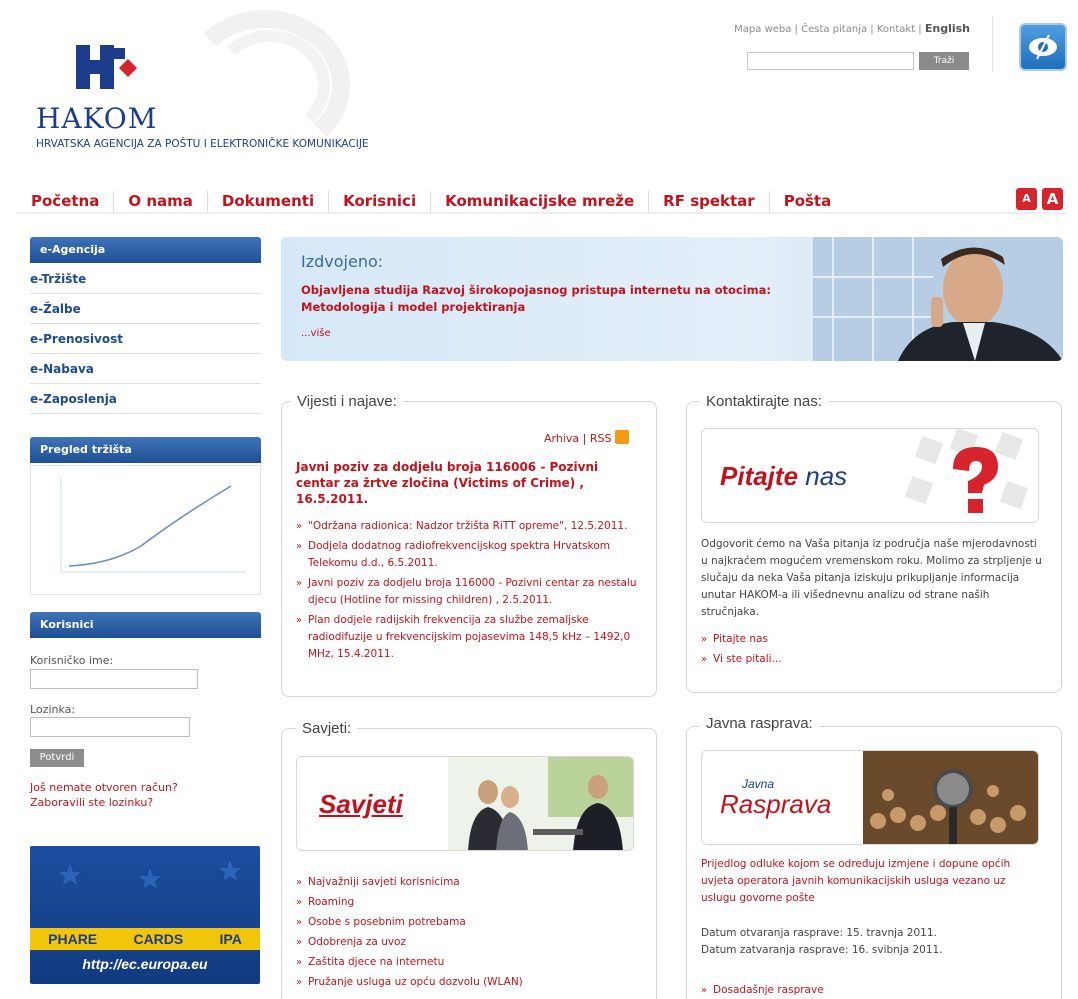 The width and height of the screenshot is (1078, 999). What do you see at coordinates (944, 61) in the screenshot?
I see `search-button: Traži` at bounding box center [944, 61].